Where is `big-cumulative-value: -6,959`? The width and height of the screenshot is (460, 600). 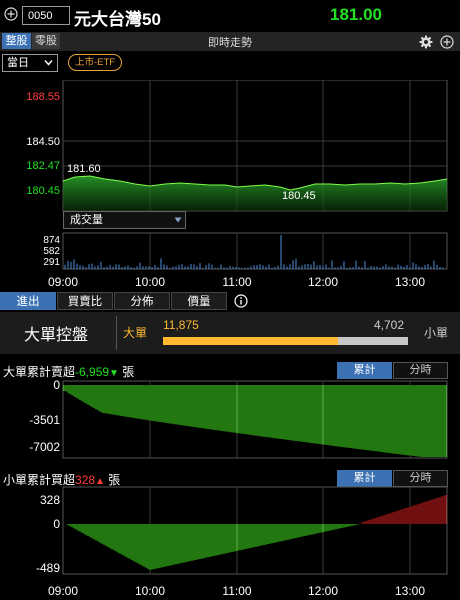 big-cumulative-value: -6,959 is located at coordinates (92, 372).